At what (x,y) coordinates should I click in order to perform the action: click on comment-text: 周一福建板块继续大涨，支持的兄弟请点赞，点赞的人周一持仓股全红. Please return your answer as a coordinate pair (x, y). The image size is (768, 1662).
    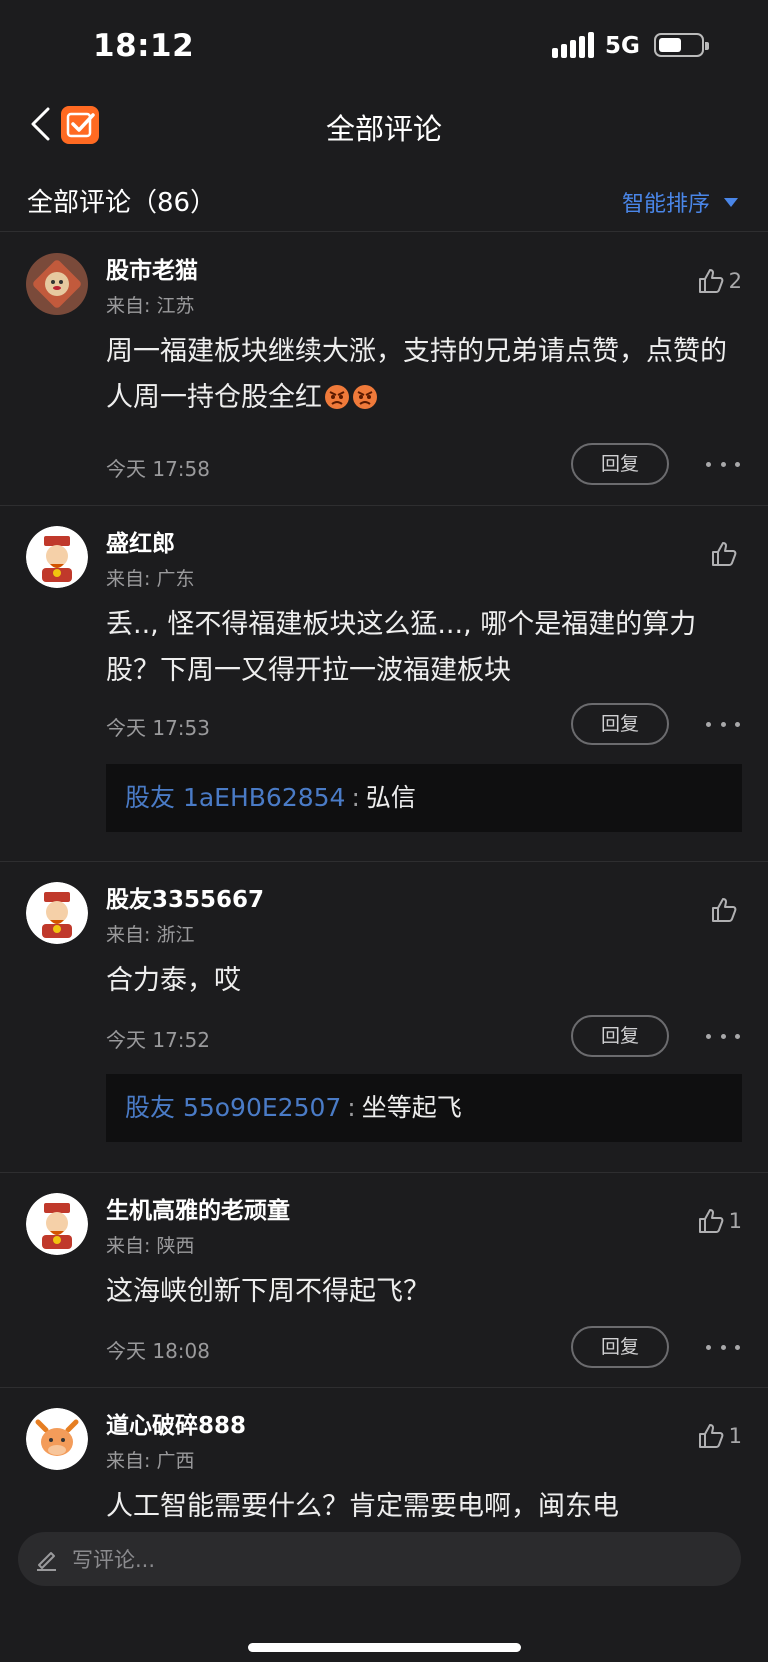
    Looking at the image, I should click on (416, 374).